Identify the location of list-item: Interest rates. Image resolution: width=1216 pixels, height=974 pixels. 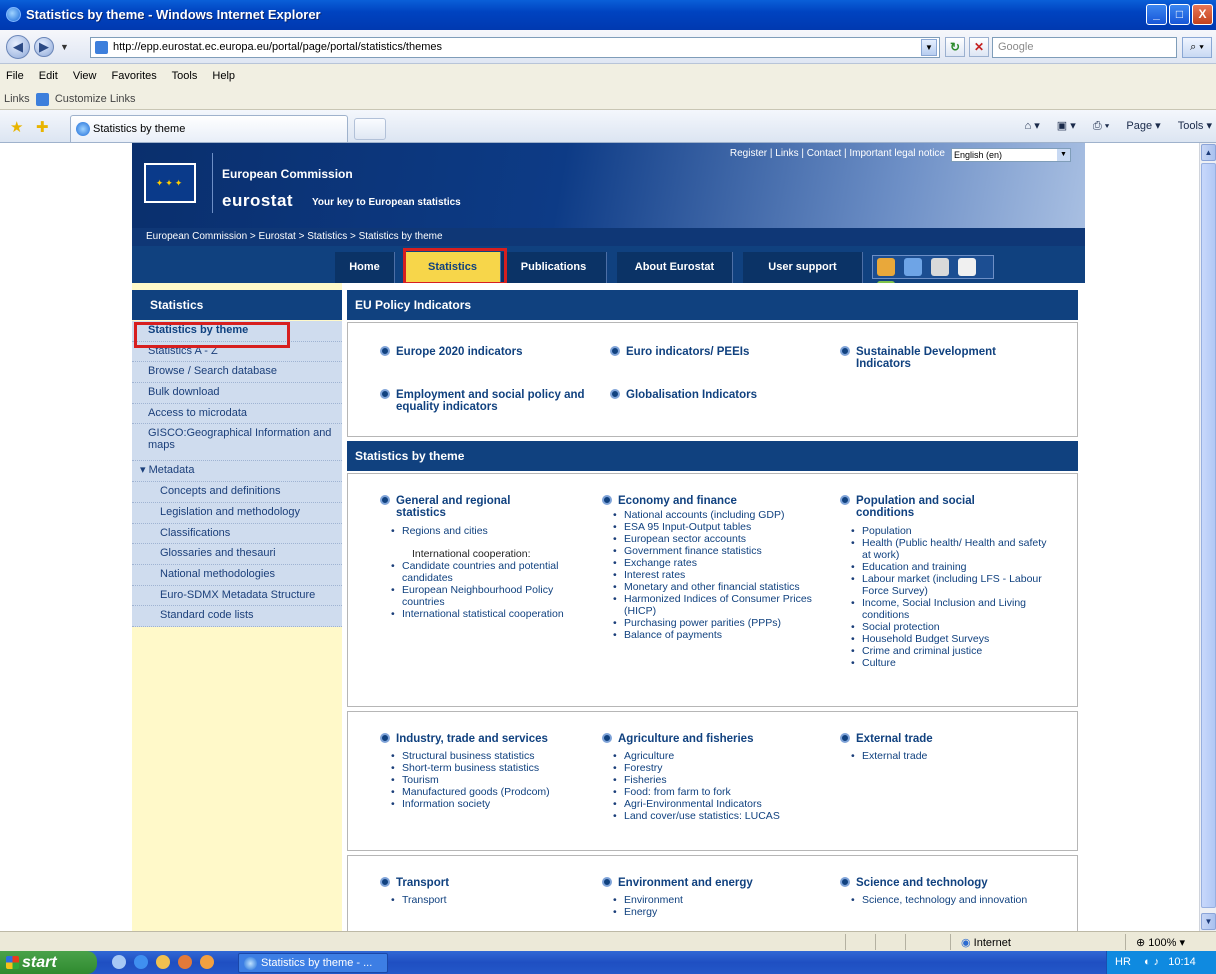
(722, 575).